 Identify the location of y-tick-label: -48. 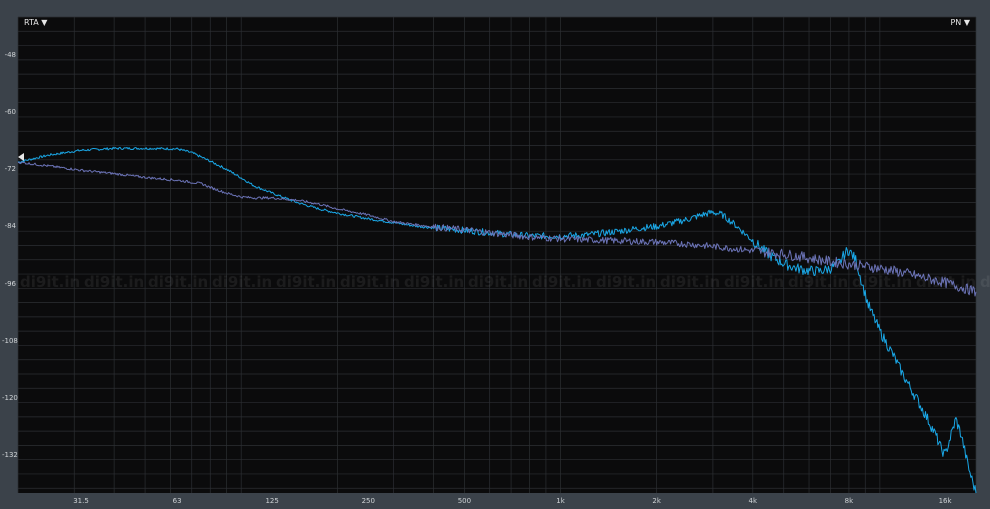
(10, 55).